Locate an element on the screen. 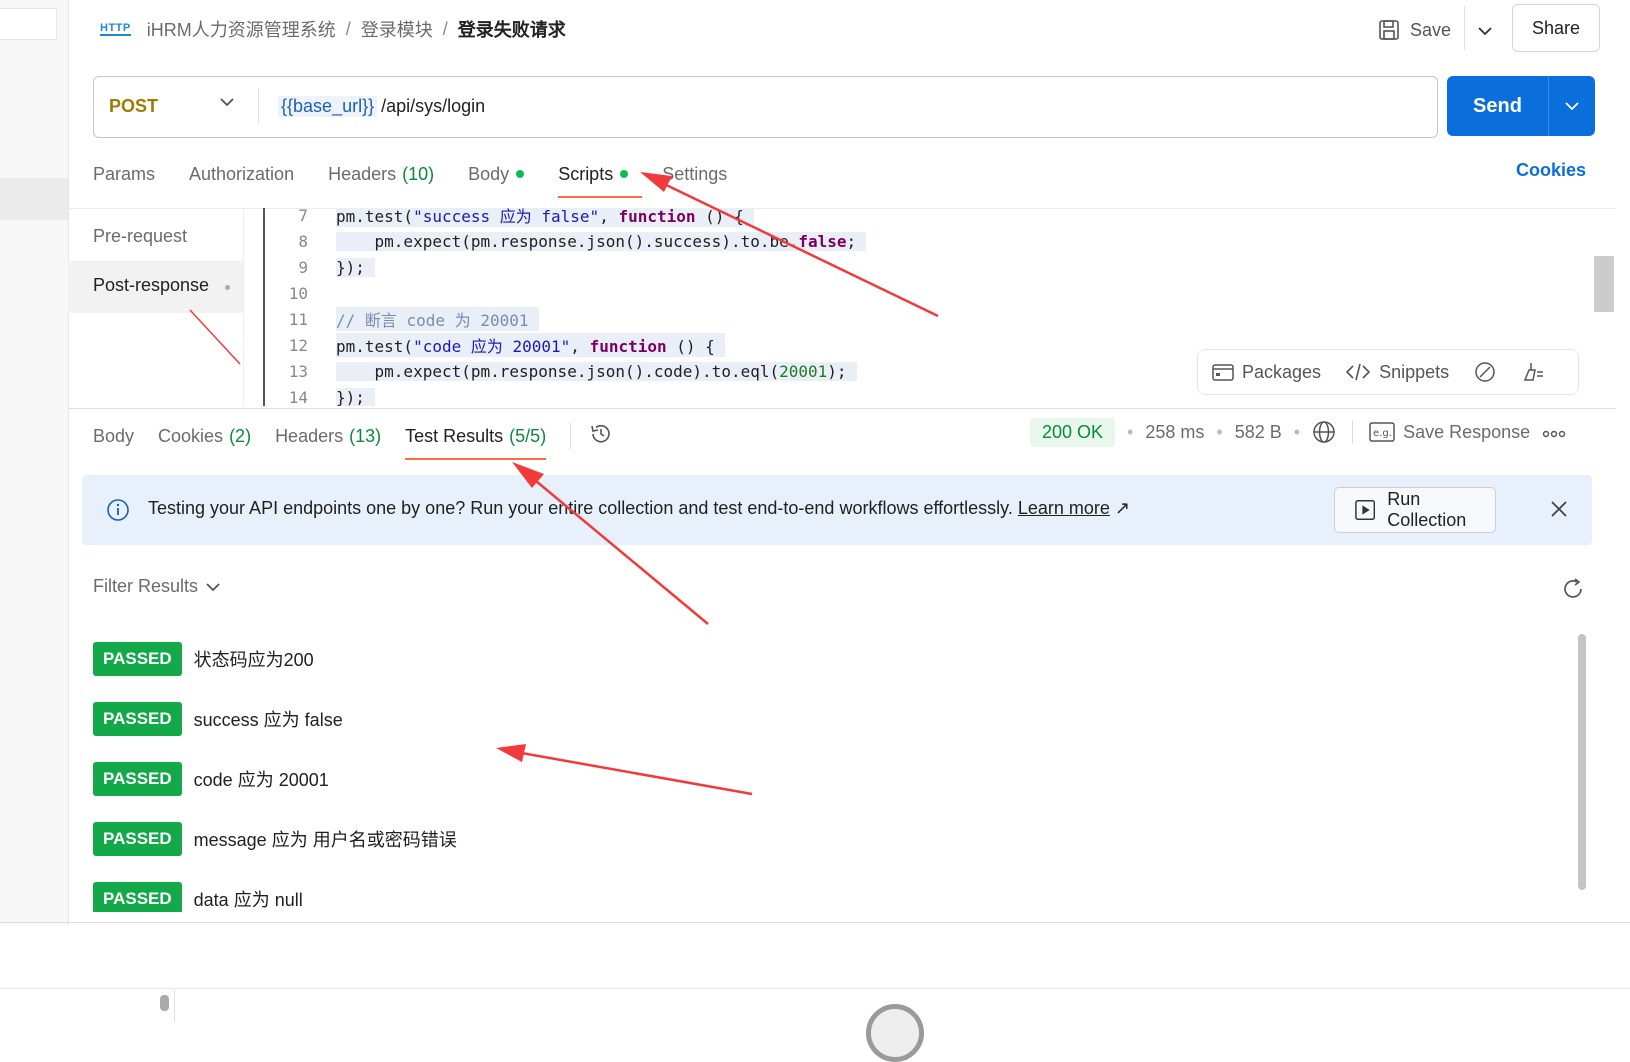 Image resolution: width=1630 pixels, height=1062 pixels. tab-authorization: Authorization is located at coordinates (241, 174).